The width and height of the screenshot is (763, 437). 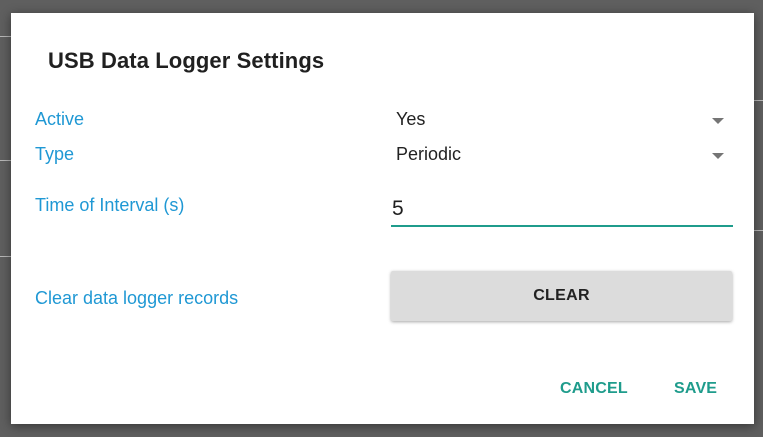 What do you see at coordinates (60, 119) in the screenshot?
I see `active-label: Active` at bounding box center [60, 119].